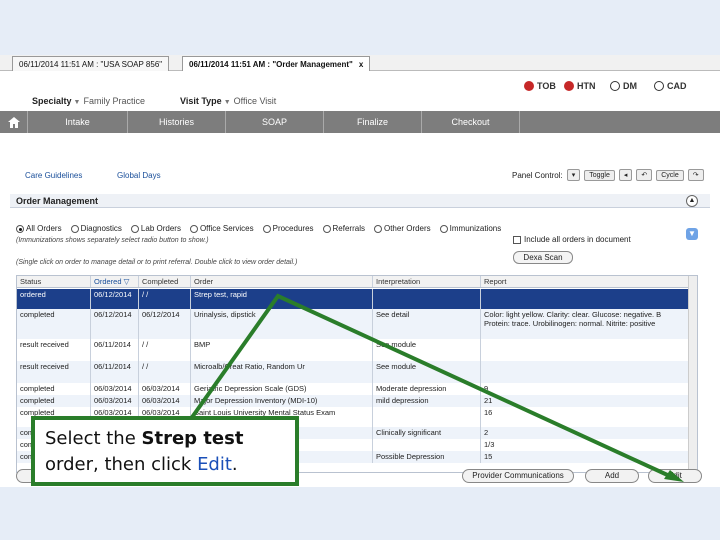  I want to click on include-all-label: Include all orders in document, so click(577, 239).